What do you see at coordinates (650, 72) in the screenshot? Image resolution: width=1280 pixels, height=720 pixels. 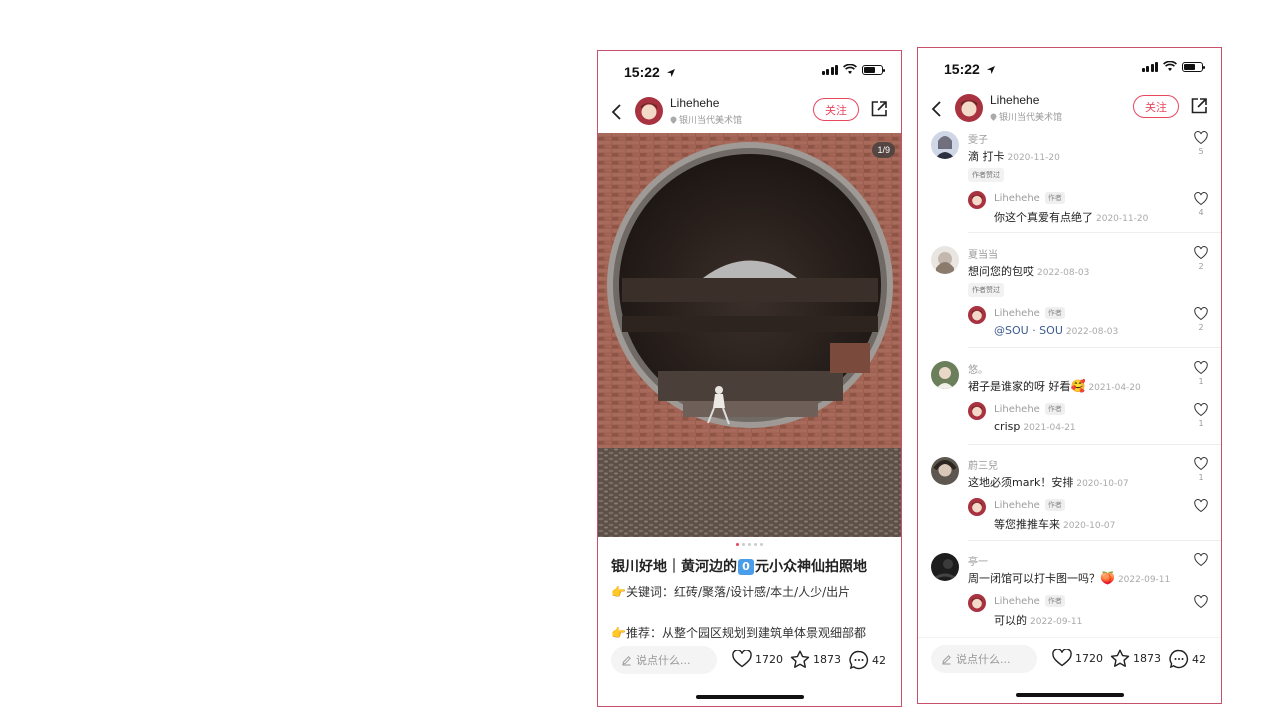 I see `status-time: 15:22` at bounding box center [650, 72].